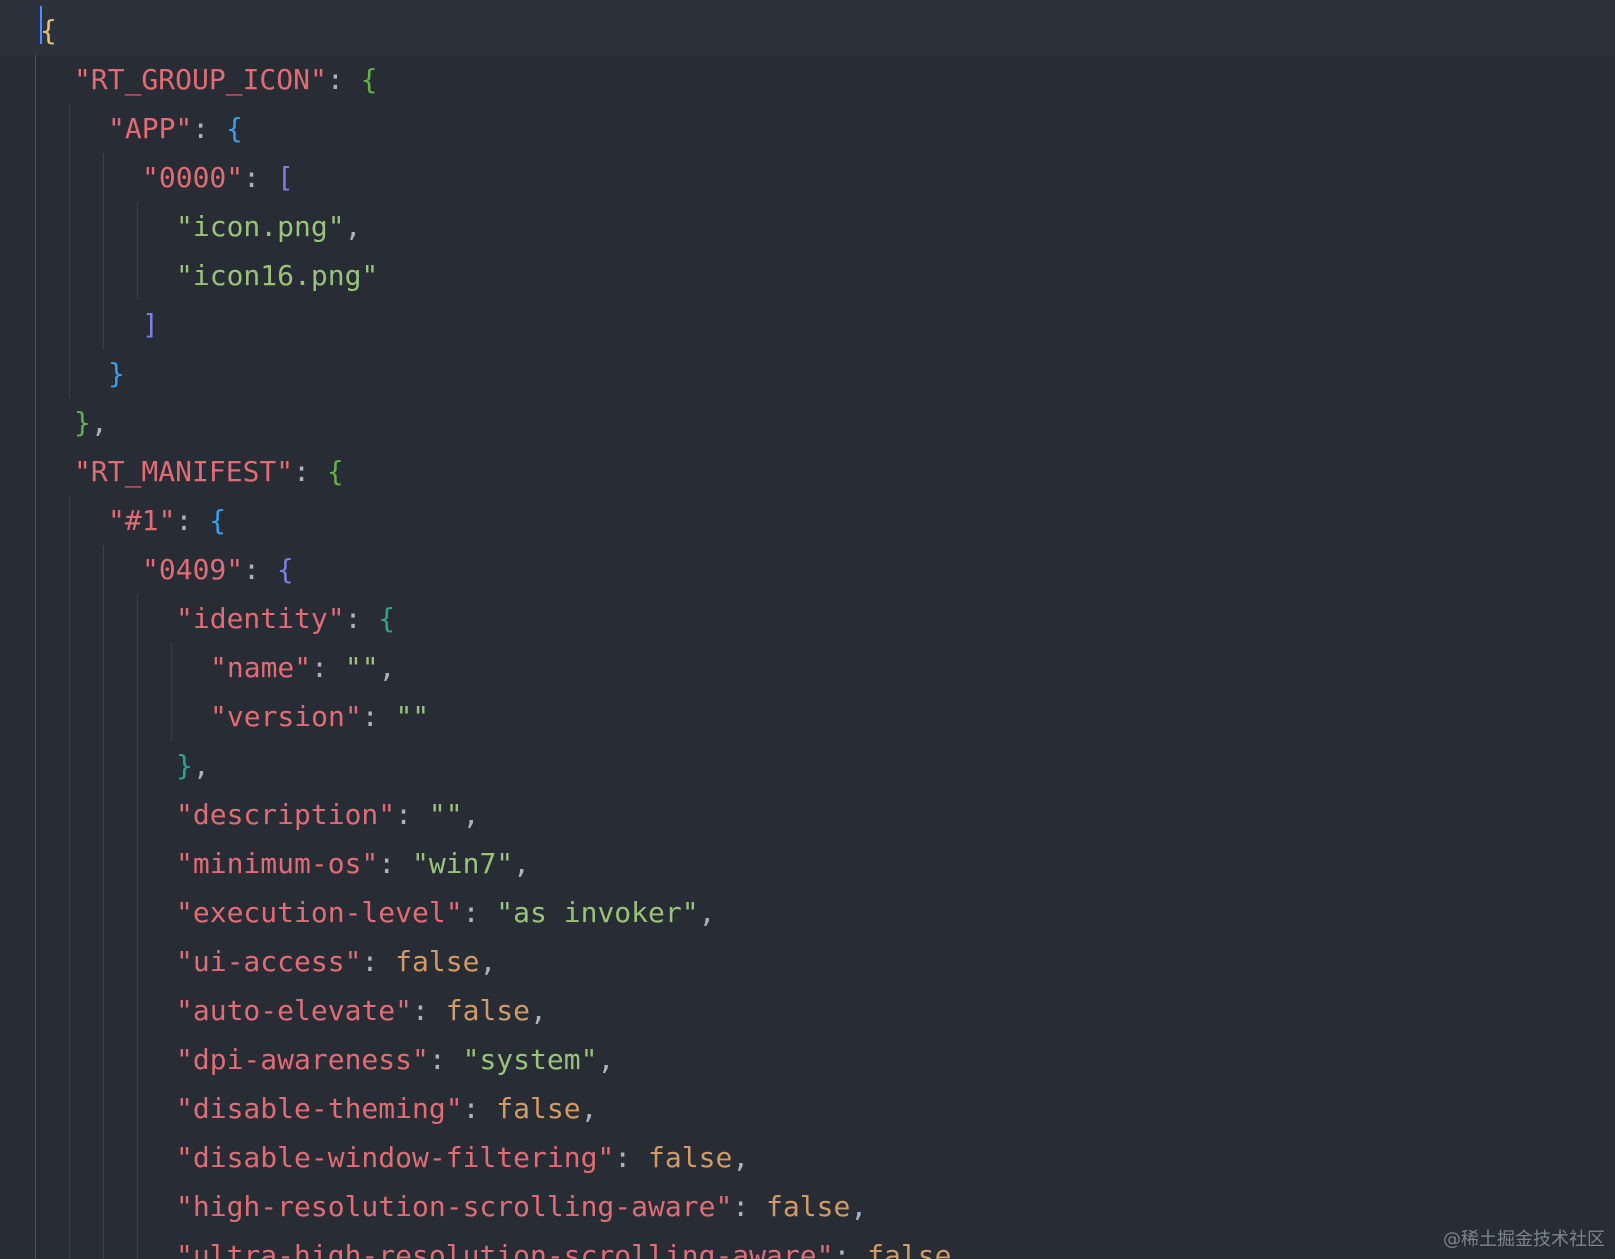 Image resolution: width=1615 pixels, height=1259 pixels. What do you see at coordinates (807, 177) in the screenshot?
I see `code-line: "0000": [` at bounding box center [807, 177].